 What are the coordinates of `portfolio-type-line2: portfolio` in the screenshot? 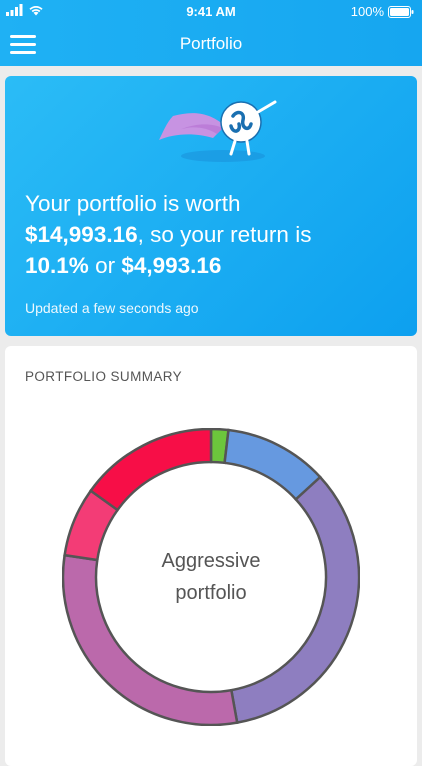 It's located at (211, 593).